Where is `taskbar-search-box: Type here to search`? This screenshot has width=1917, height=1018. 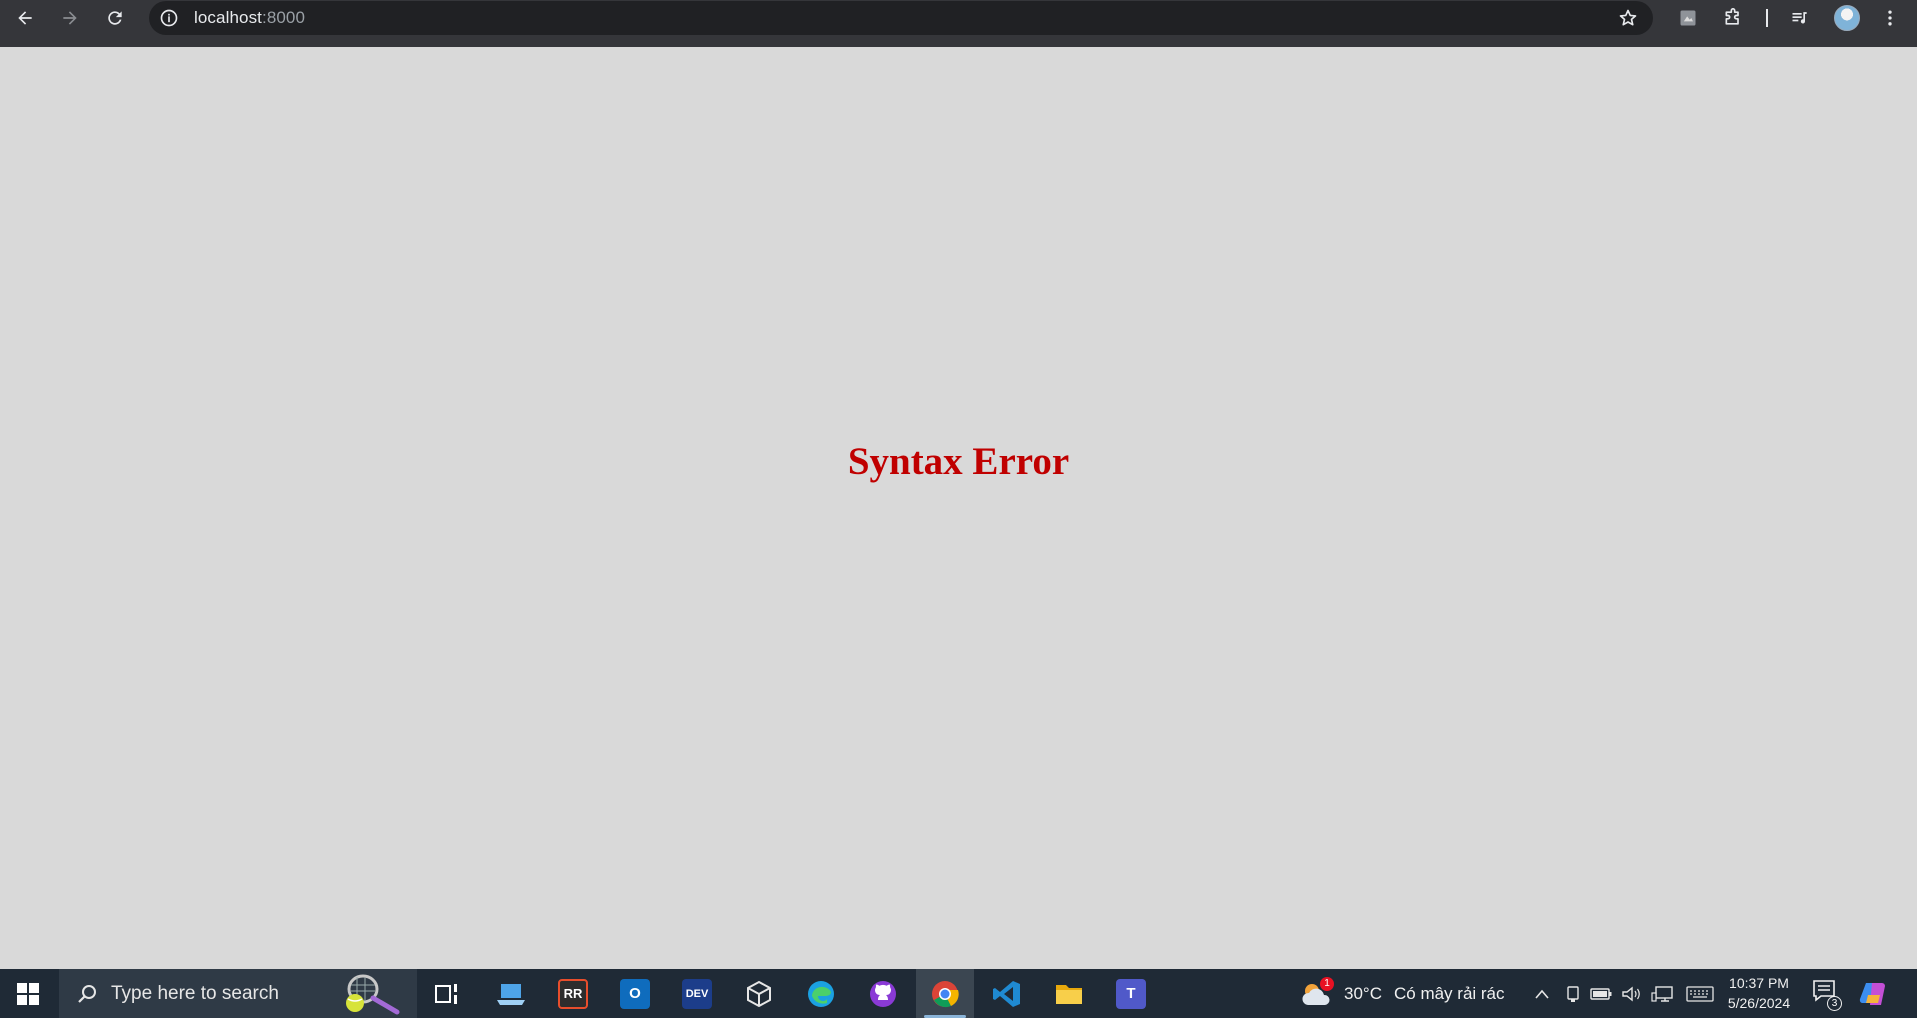 taskbar-search-box: Type here to search is located at coordinates (238, 993).